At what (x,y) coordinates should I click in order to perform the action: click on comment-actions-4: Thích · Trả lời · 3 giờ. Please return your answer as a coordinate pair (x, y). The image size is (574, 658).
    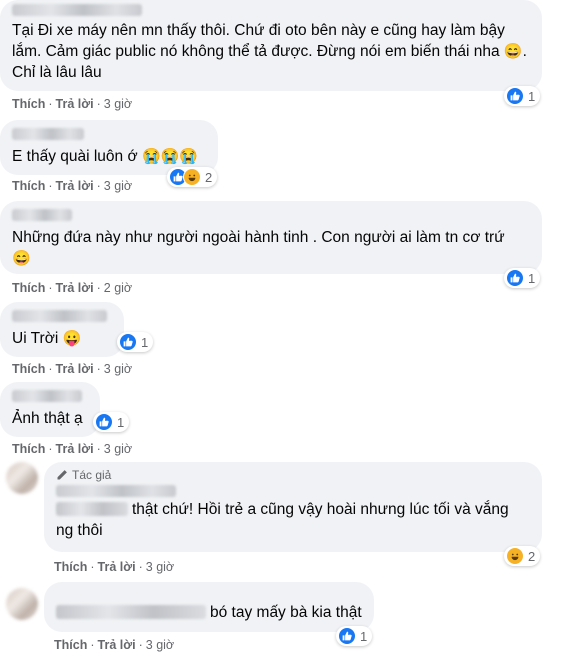
    Looking at the image, I should click on (72, 369).